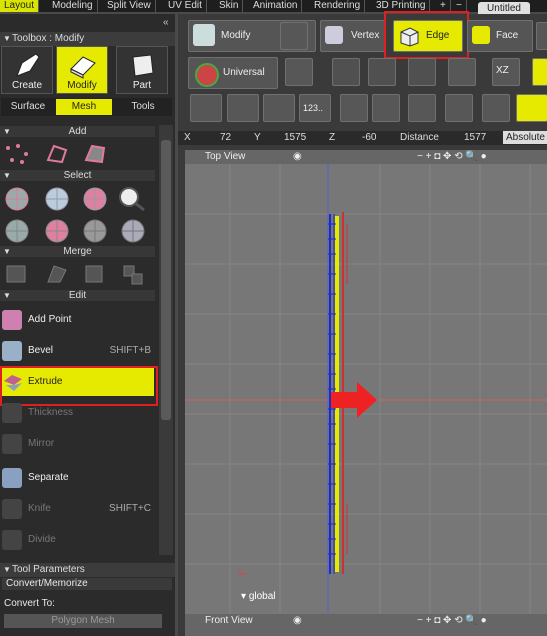 The height and width of the screenshot is (636, 547). I want to click on target-icon, so click(382, 72).